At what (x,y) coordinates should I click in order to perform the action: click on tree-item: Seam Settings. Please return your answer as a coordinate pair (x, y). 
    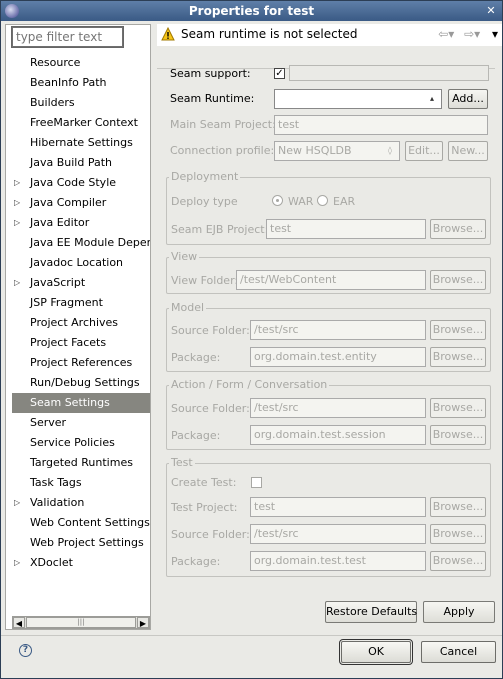
    Looking at the image, I should click on (81, 403).